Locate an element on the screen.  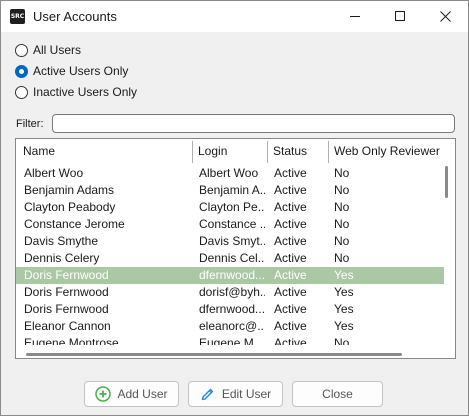
app-icon: SRC is located at coordinates (17, 16).